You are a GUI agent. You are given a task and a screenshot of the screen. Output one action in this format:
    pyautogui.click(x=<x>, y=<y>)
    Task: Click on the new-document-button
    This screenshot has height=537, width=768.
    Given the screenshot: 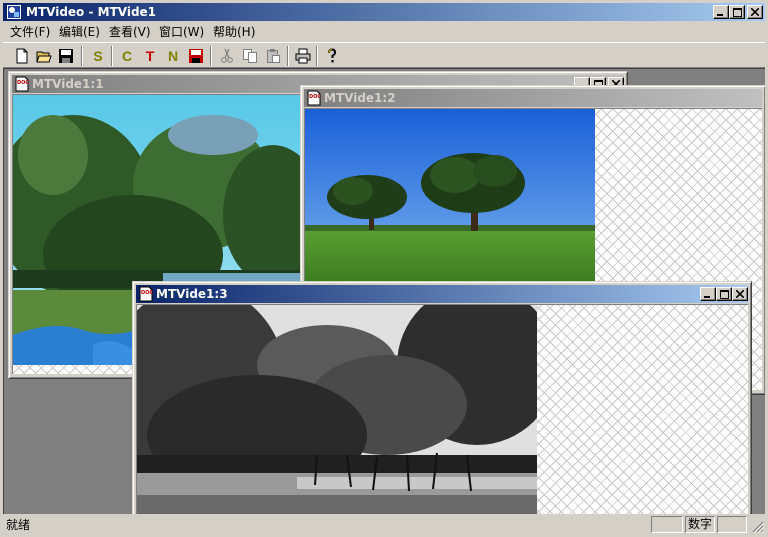 What is the action you would take?
    pyautogui.click(x=22, y=56)
    